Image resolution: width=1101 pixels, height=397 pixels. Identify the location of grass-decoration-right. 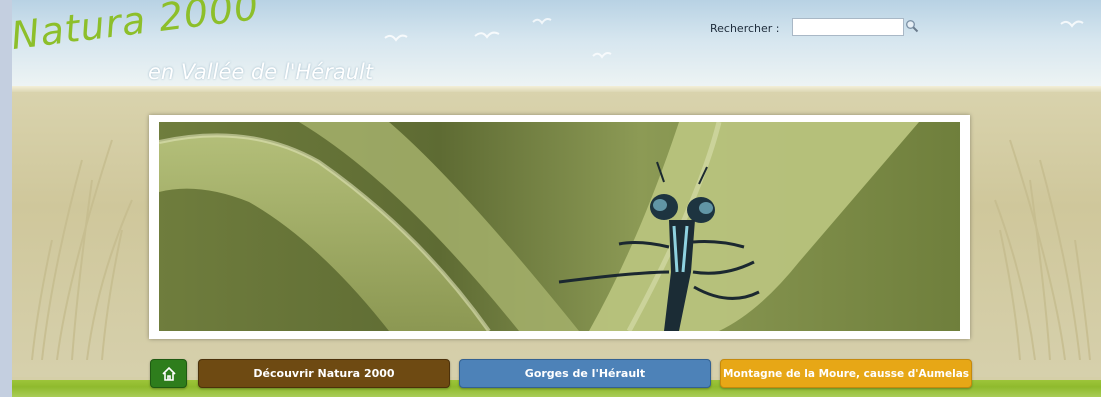
(1042, 249).